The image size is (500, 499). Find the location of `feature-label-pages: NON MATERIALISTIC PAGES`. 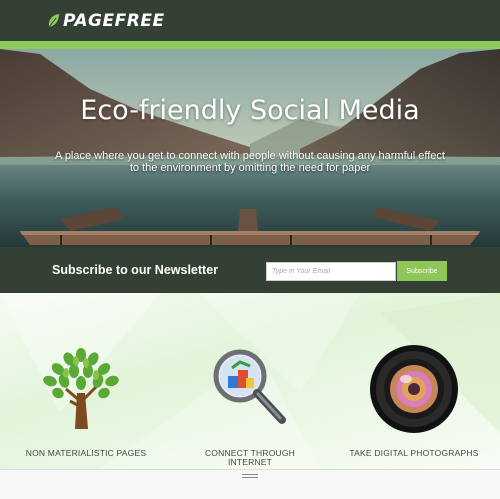

feature-label-pages: NON MATERIALISTIC PAGES is located at coordinates (86, 453).